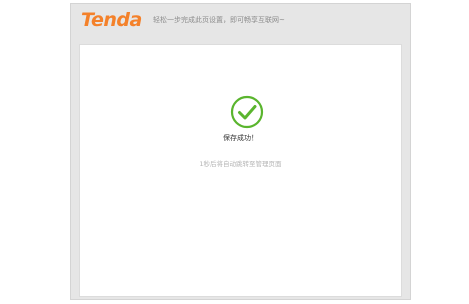 This screenshot has height=304, width=469. Describe the element at coordinates (247, 112) in the screenshot. I see `check-circle-icon` at that location.